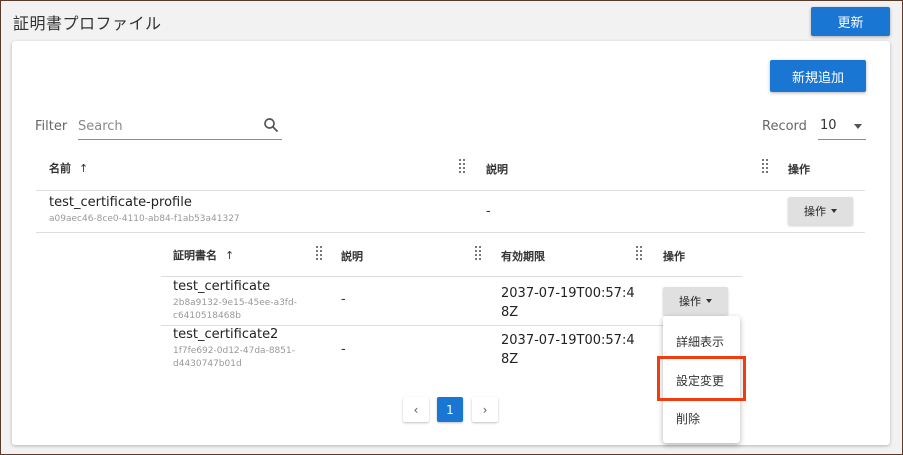  What do you see at coordinates (416, 409) in the screenshot?
I see `pagination-prev-button: ‹` at bounding box center [416, 409].